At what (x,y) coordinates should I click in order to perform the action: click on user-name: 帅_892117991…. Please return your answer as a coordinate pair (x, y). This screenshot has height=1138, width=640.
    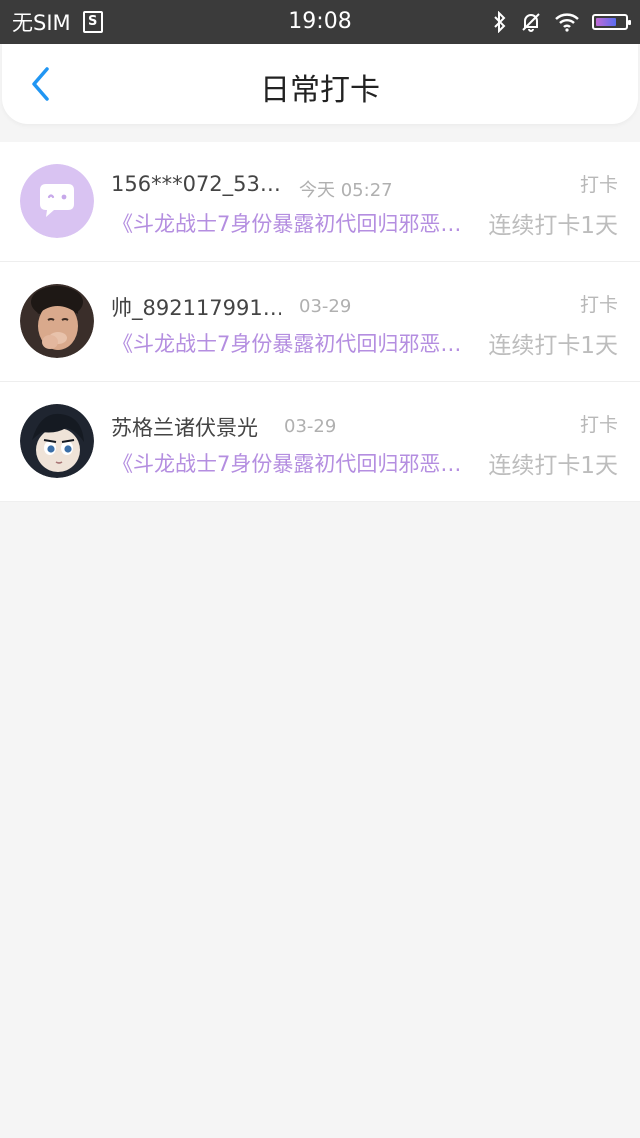
    Looking at the image, I should click on (196, 307).